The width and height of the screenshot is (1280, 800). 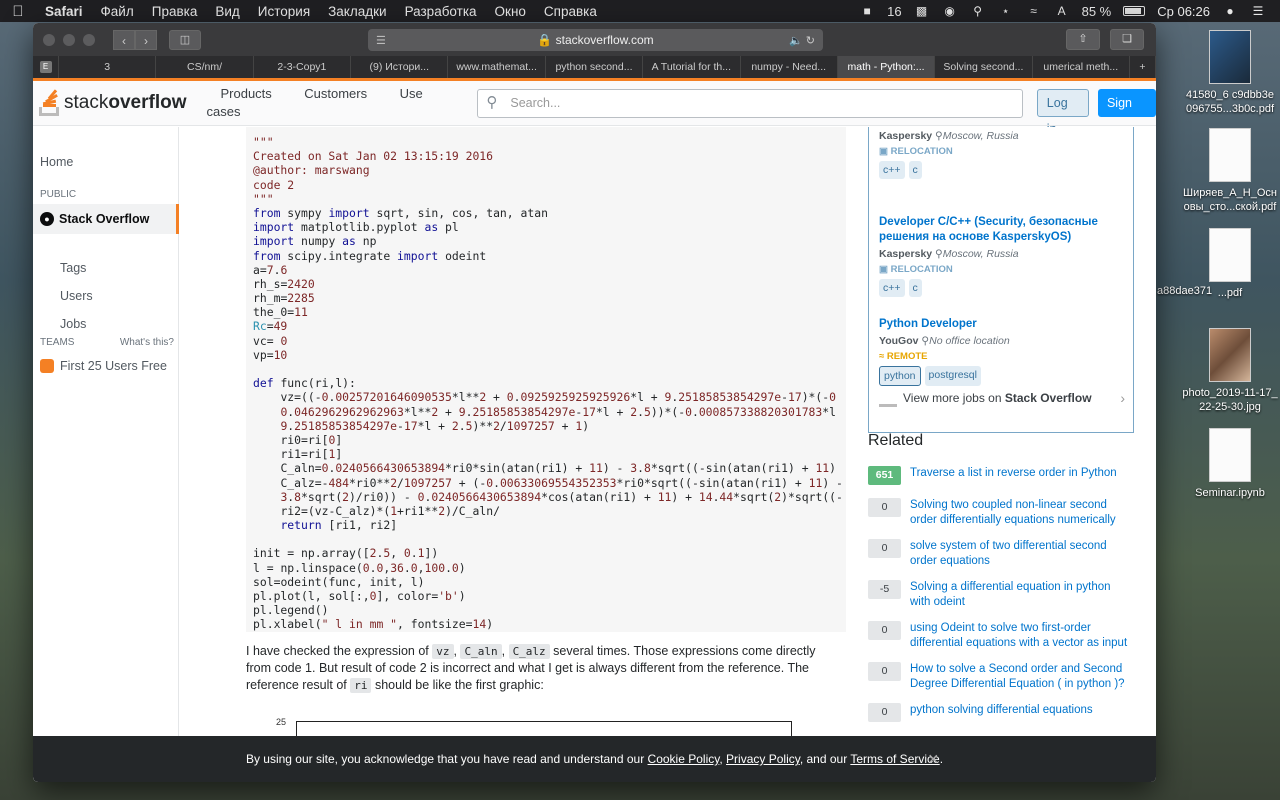 I want to click on menu-view: Вид, so click(x=227, y=11).